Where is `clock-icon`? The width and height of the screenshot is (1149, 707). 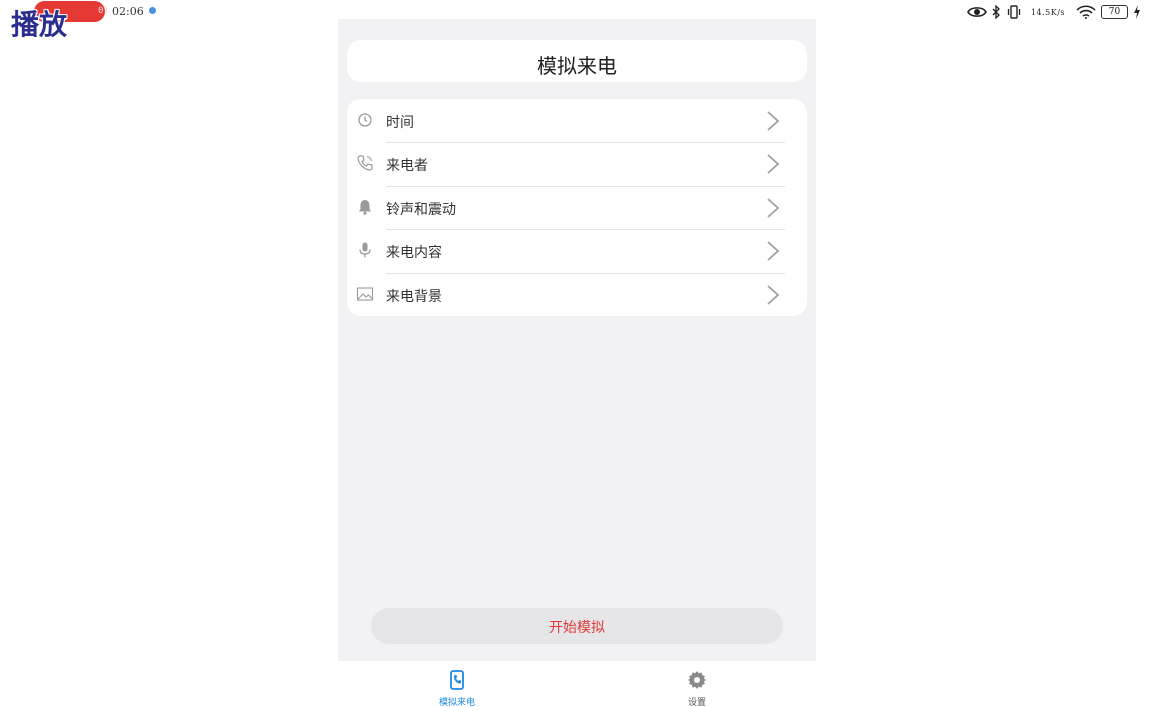
clock-icon is located at coordinates (365, 120).